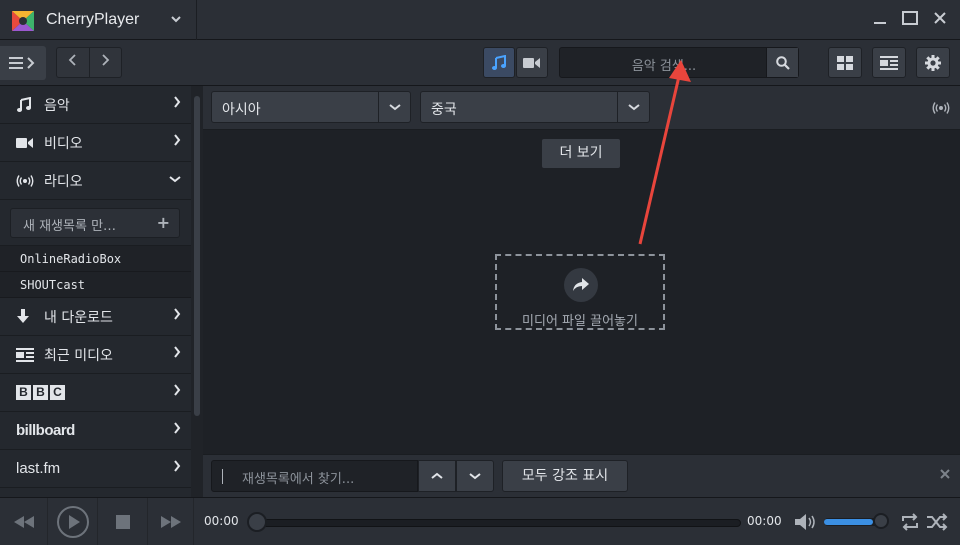  What do you see at coordinates (881, 521) in the screenshot?
I see `volume-knob` at bounding box center [881, 521].